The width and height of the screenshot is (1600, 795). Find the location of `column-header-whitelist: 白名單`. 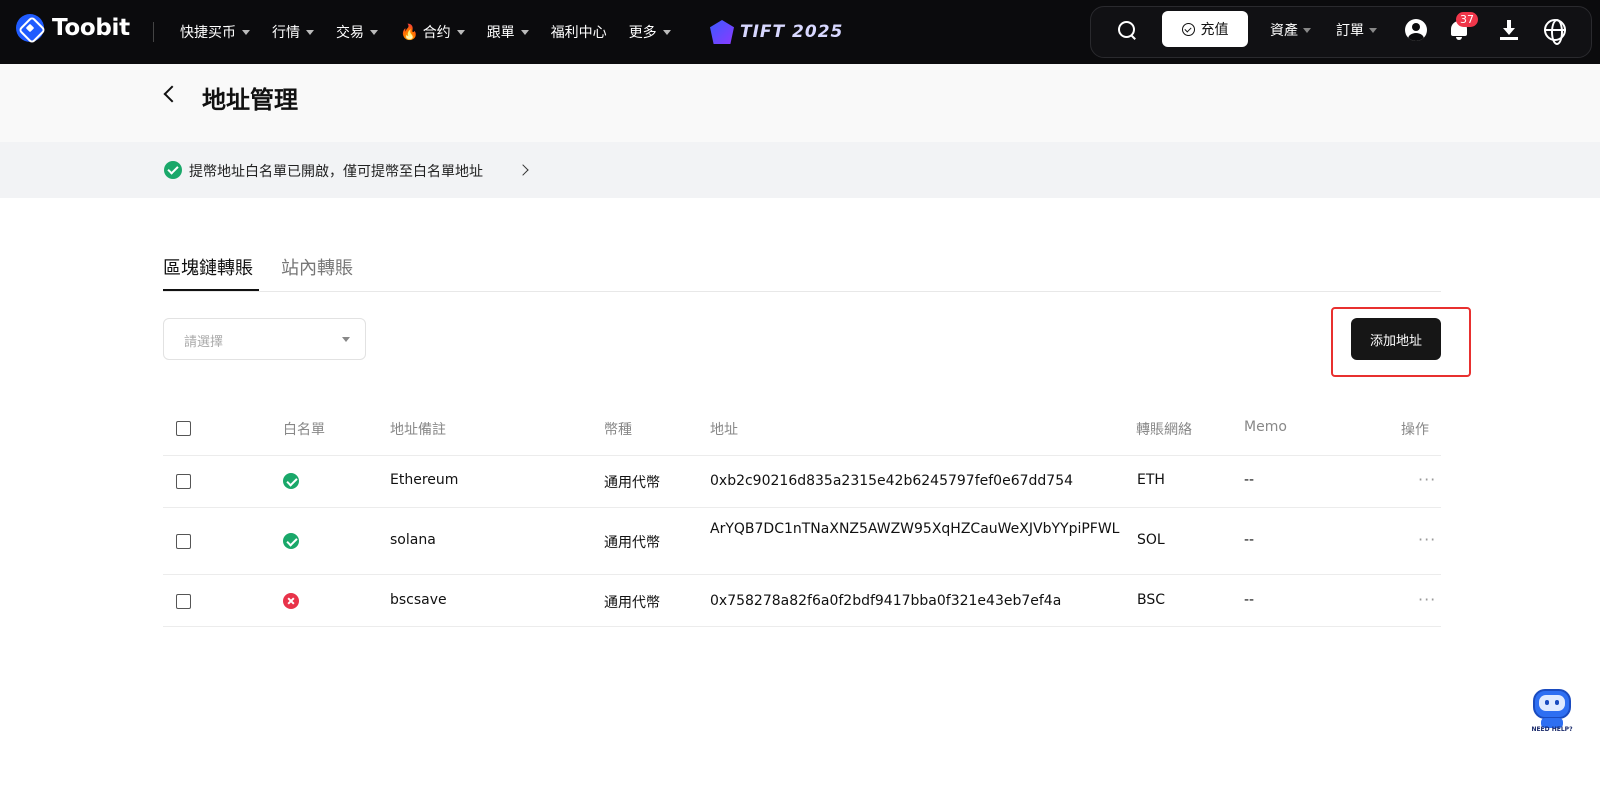

column-header-whitelist: 白名單 is located at coordinates (304, 430).